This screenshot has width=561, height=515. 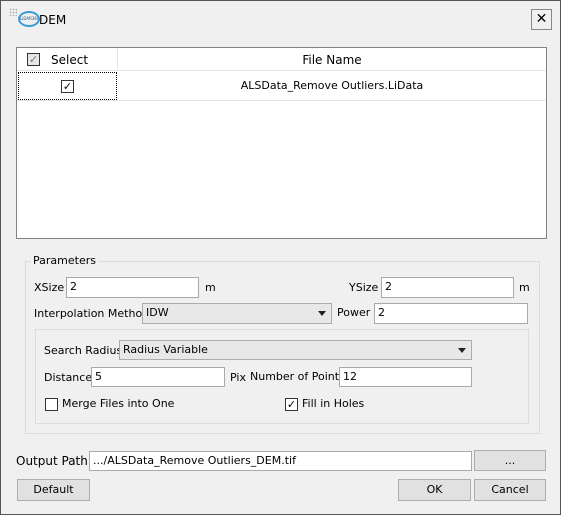 What do you see at coordinates (54, 461) in the screenshot?
I see `output-path-label: Output Path:` at bounding box center [54, 461].